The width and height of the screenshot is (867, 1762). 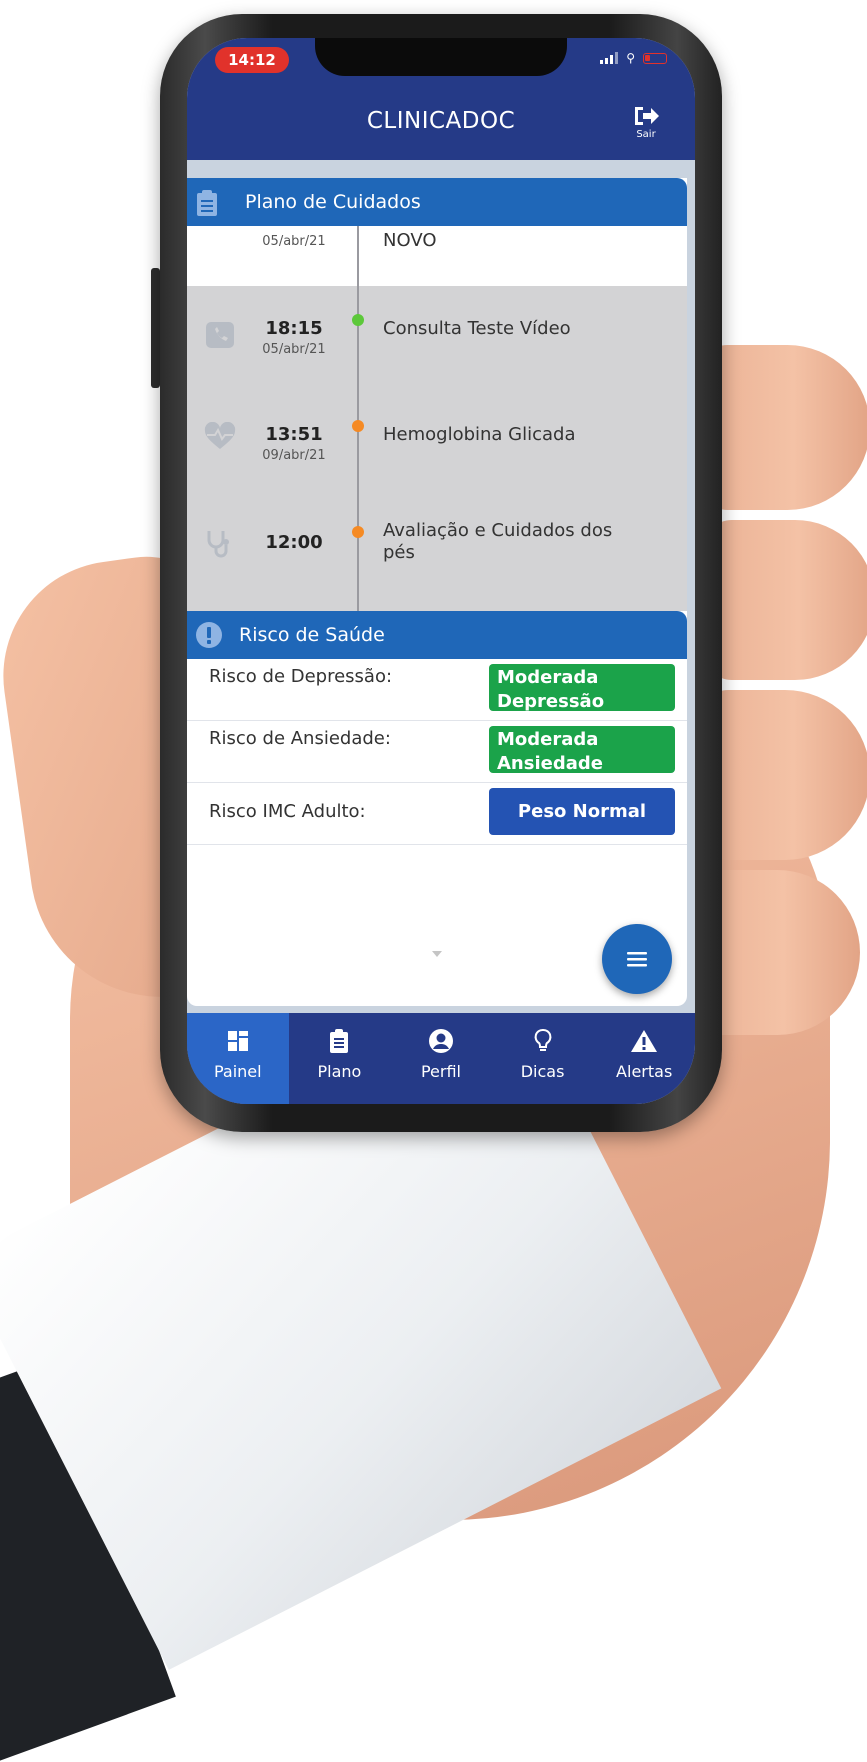 I want to click on menu-fab-button, so click(x=637, y=959).